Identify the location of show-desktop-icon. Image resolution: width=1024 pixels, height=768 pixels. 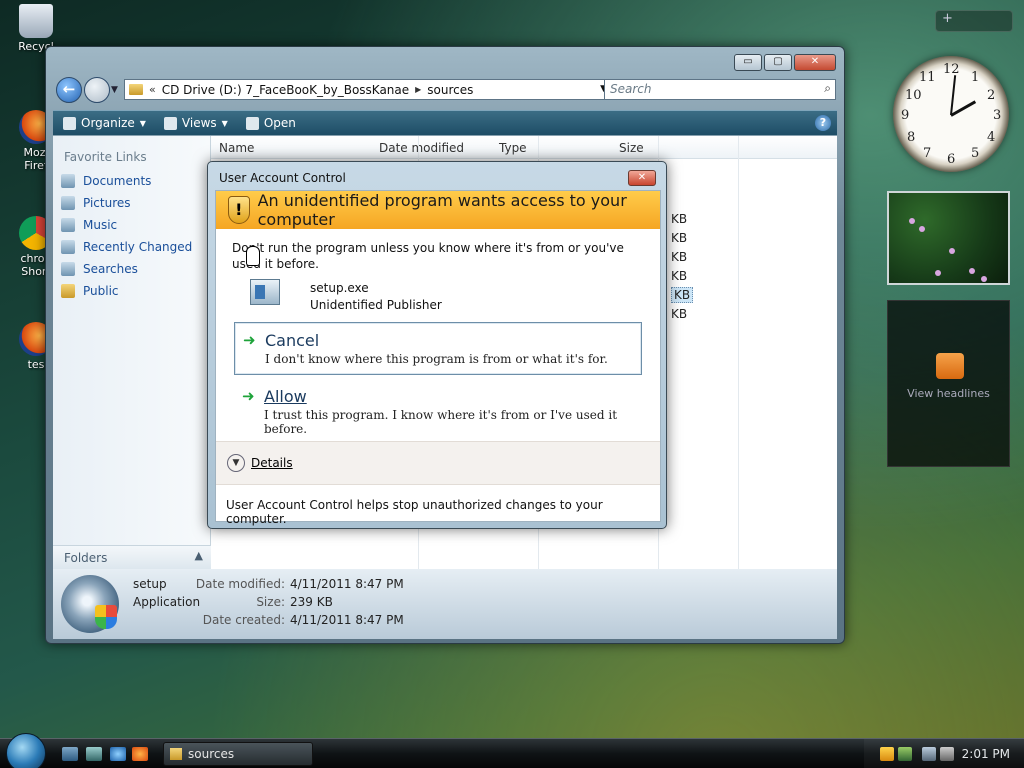
(70, 754).